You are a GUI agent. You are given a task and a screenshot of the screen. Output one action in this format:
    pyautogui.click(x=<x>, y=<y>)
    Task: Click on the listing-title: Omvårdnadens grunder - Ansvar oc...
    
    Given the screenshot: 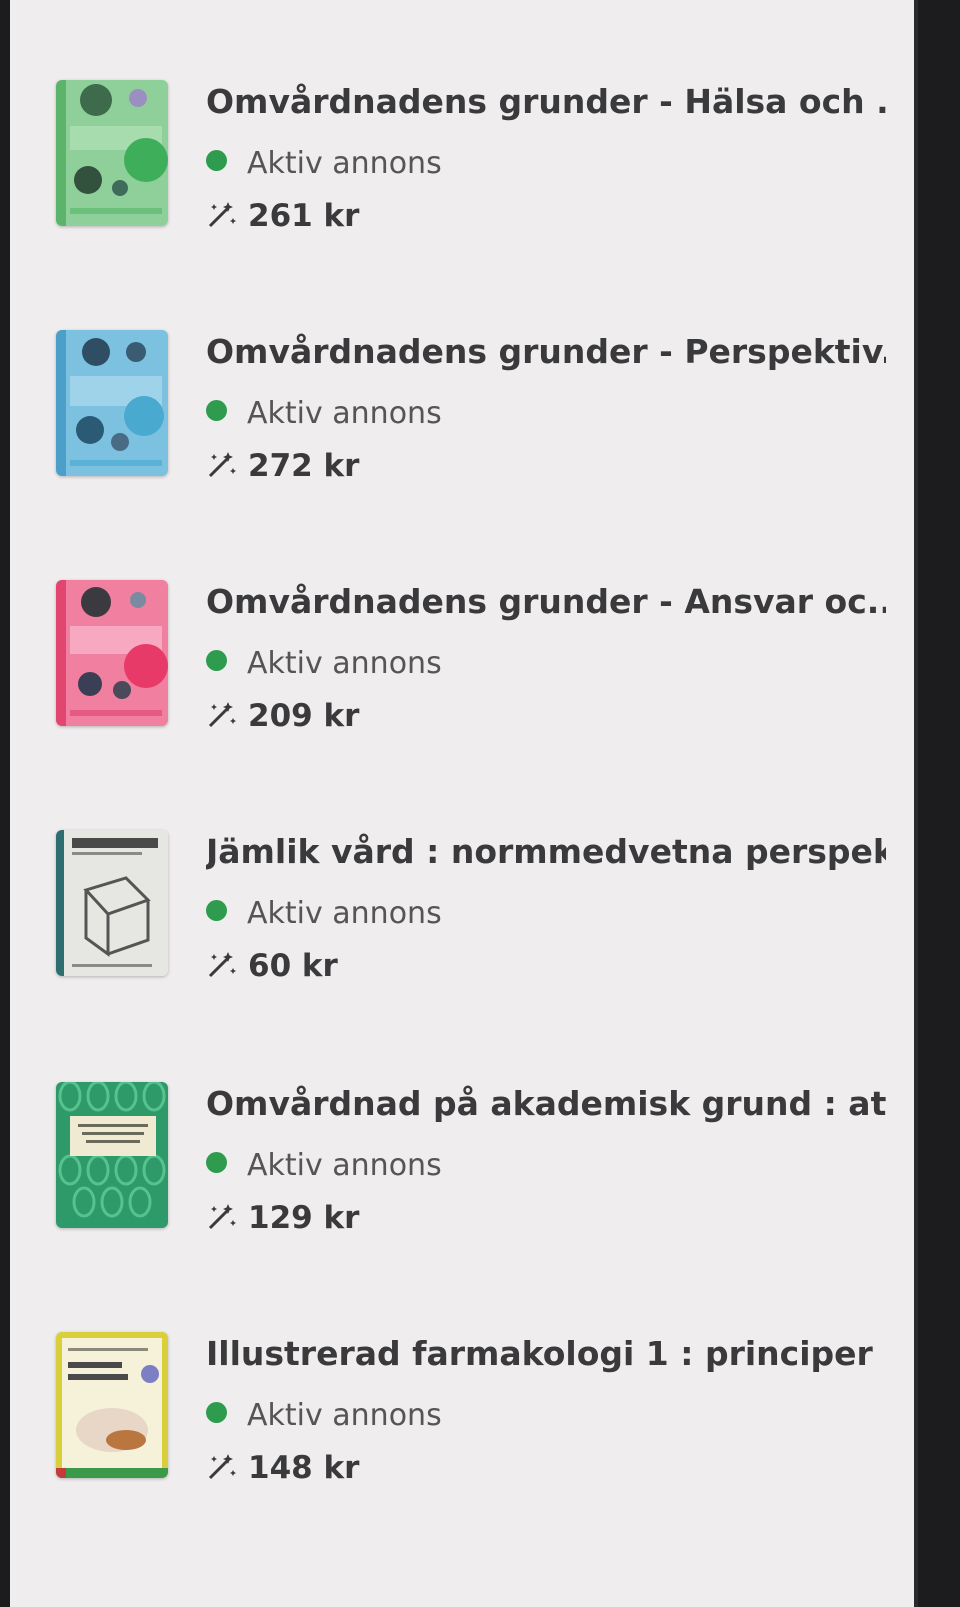 What is the action you would take?
    pyautogui.click(x=546, y=601)
    